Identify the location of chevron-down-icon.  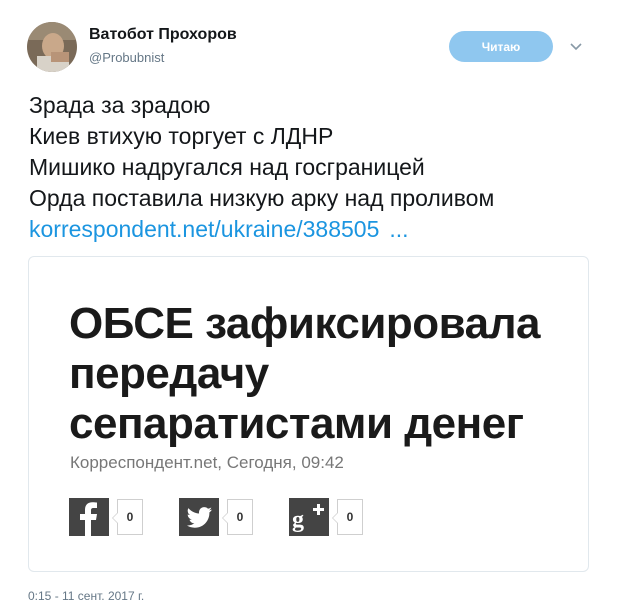
(576, 47).